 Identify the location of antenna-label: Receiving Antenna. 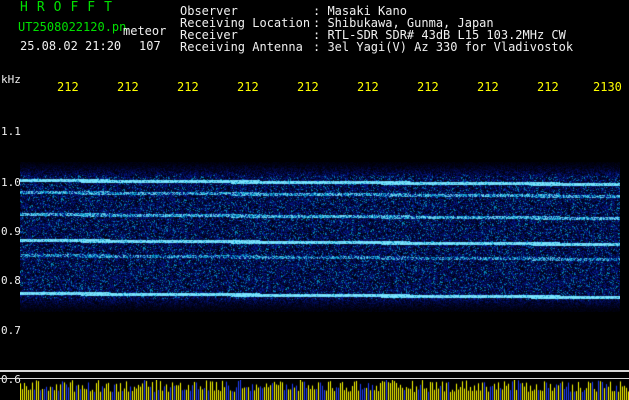
(241, 47).